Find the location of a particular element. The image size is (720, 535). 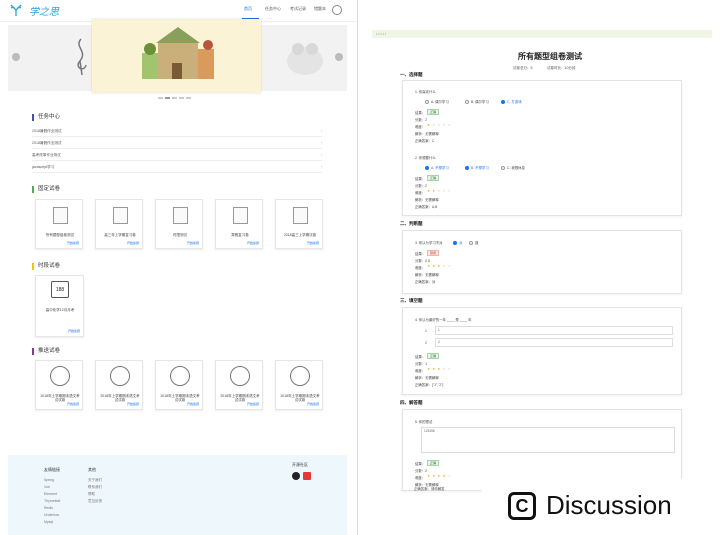

result-tag: 正确 is located at coordinates (433, 178).